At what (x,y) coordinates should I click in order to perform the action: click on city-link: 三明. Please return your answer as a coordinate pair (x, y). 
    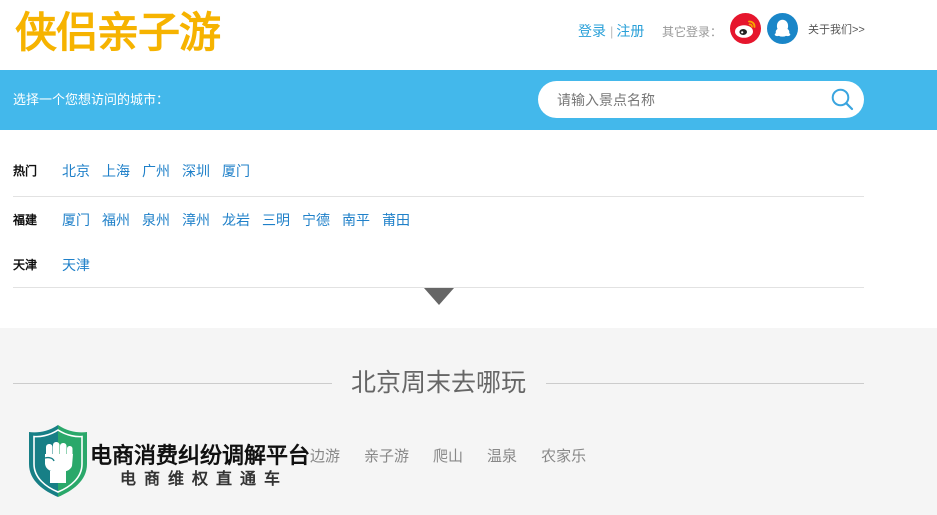
    Looking at the image, I should click on (276, 220).